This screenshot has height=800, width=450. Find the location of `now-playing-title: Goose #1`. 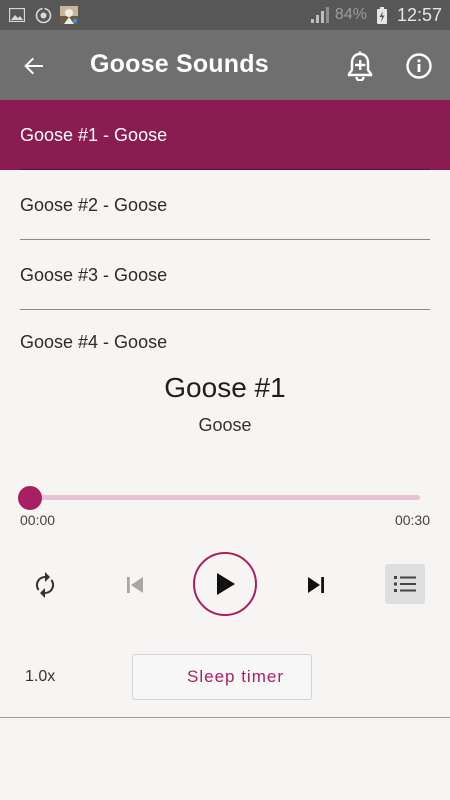

now-playing-title: Goose #1 is located at coordinates (225, 387).